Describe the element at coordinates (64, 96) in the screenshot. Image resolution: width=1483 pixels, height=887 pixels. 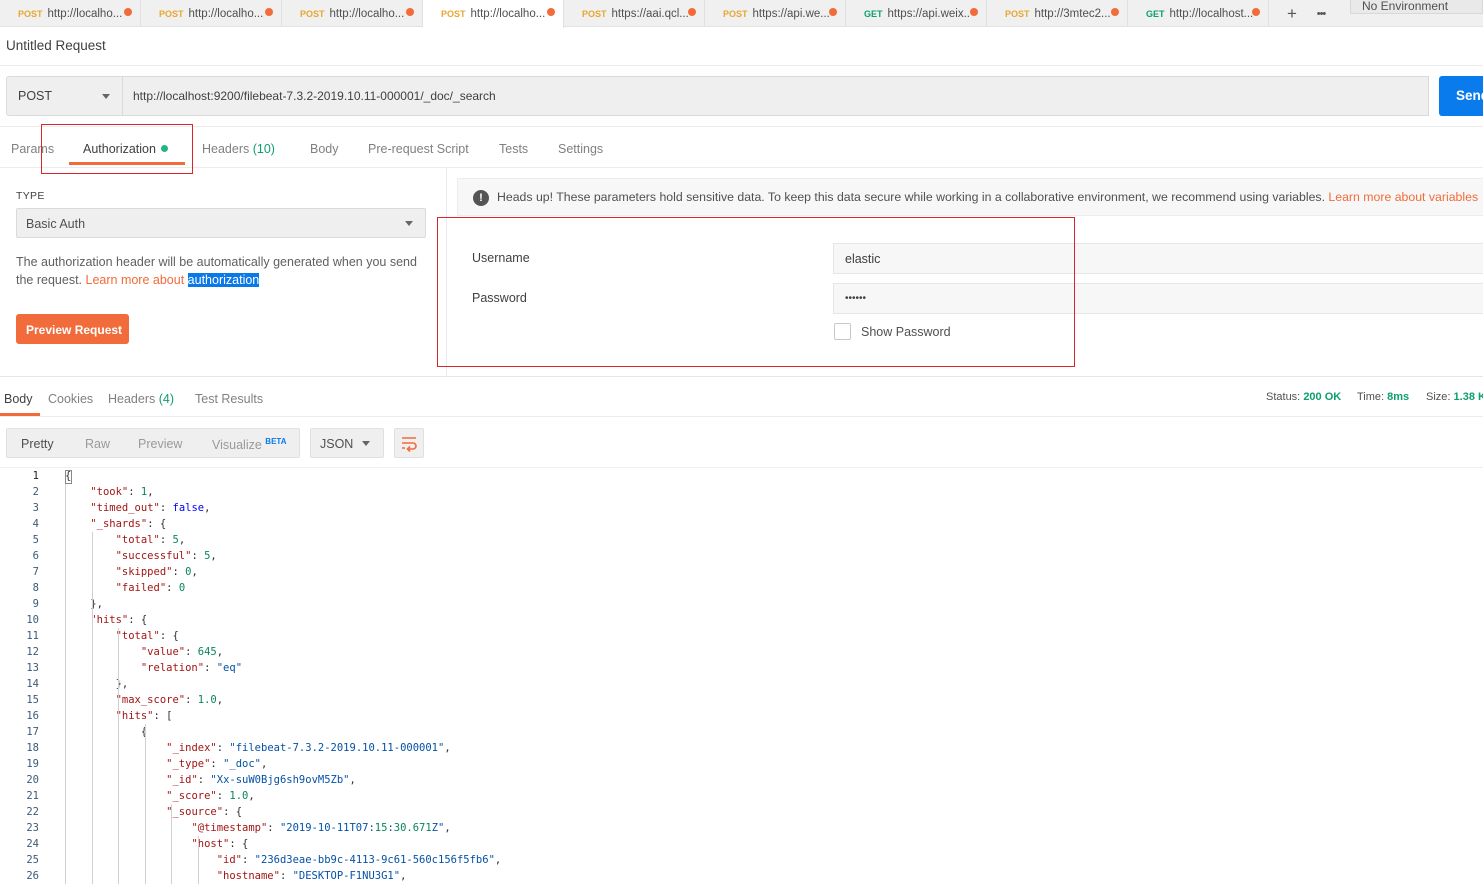
I see `method-select: POST` at that location.